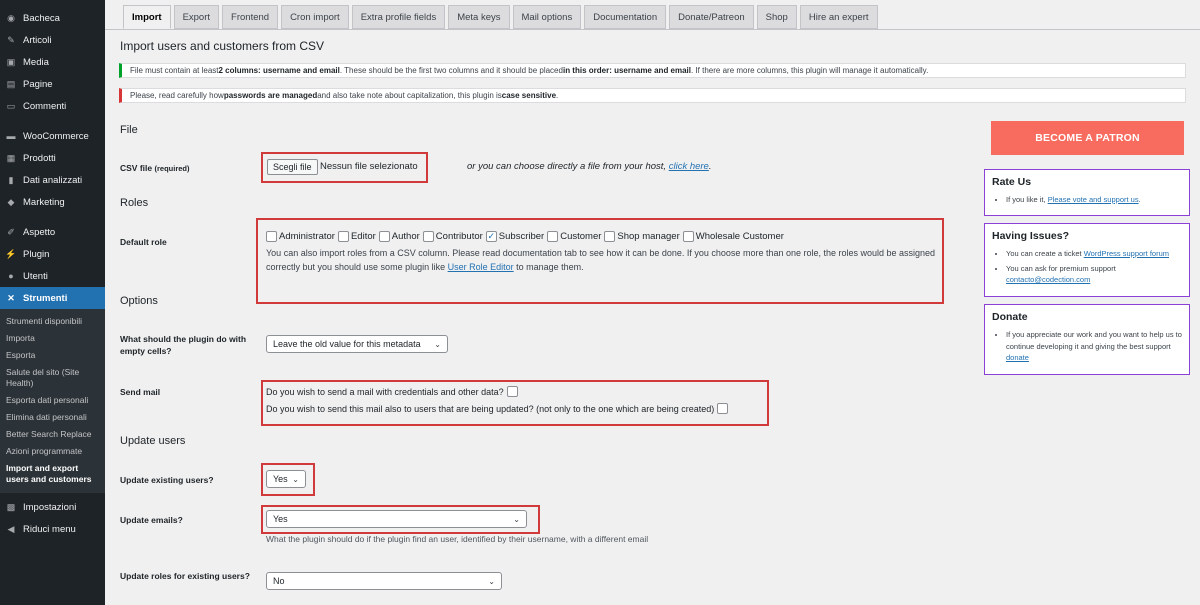 The height and width of the screenshot is (605, 1200). I want to click on send-mail-label: Send mail, so click(140, 392).